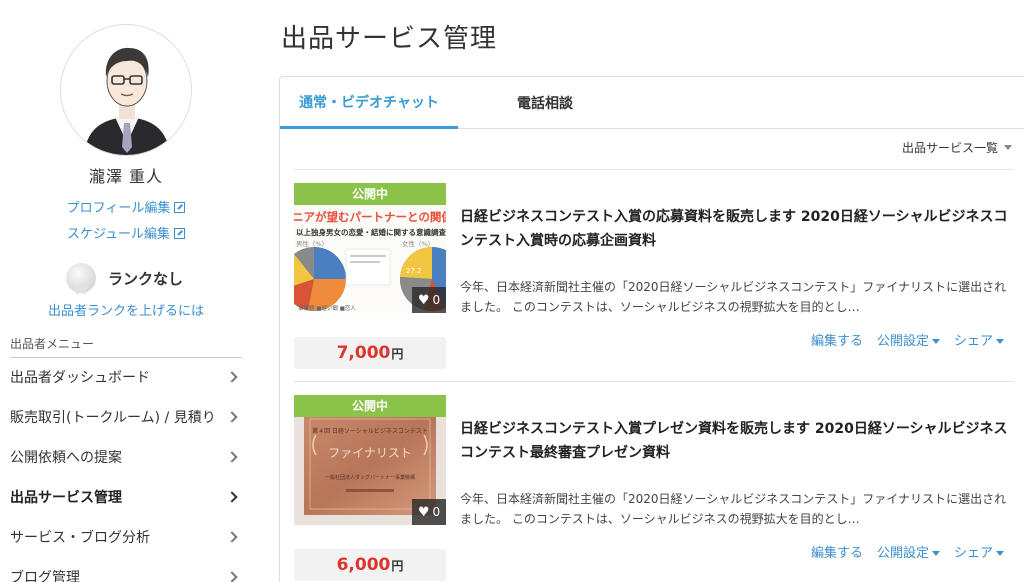  I want to click on tab-phone: 電話相談, so click(545, 103).